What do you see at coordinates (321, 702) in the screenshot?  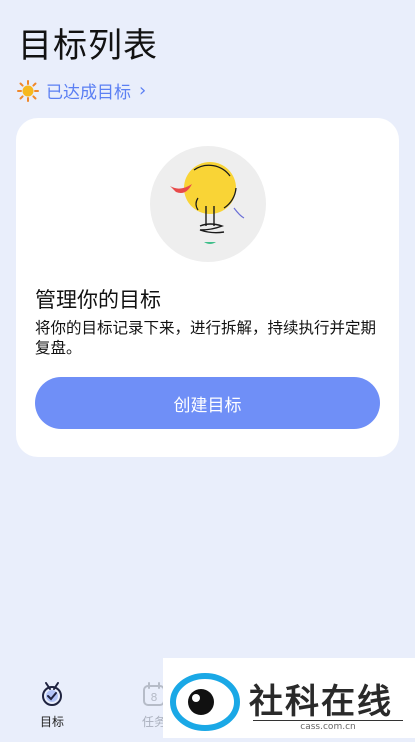 I see `watermark-text: 社科在线` at bounding box center [321, 702].